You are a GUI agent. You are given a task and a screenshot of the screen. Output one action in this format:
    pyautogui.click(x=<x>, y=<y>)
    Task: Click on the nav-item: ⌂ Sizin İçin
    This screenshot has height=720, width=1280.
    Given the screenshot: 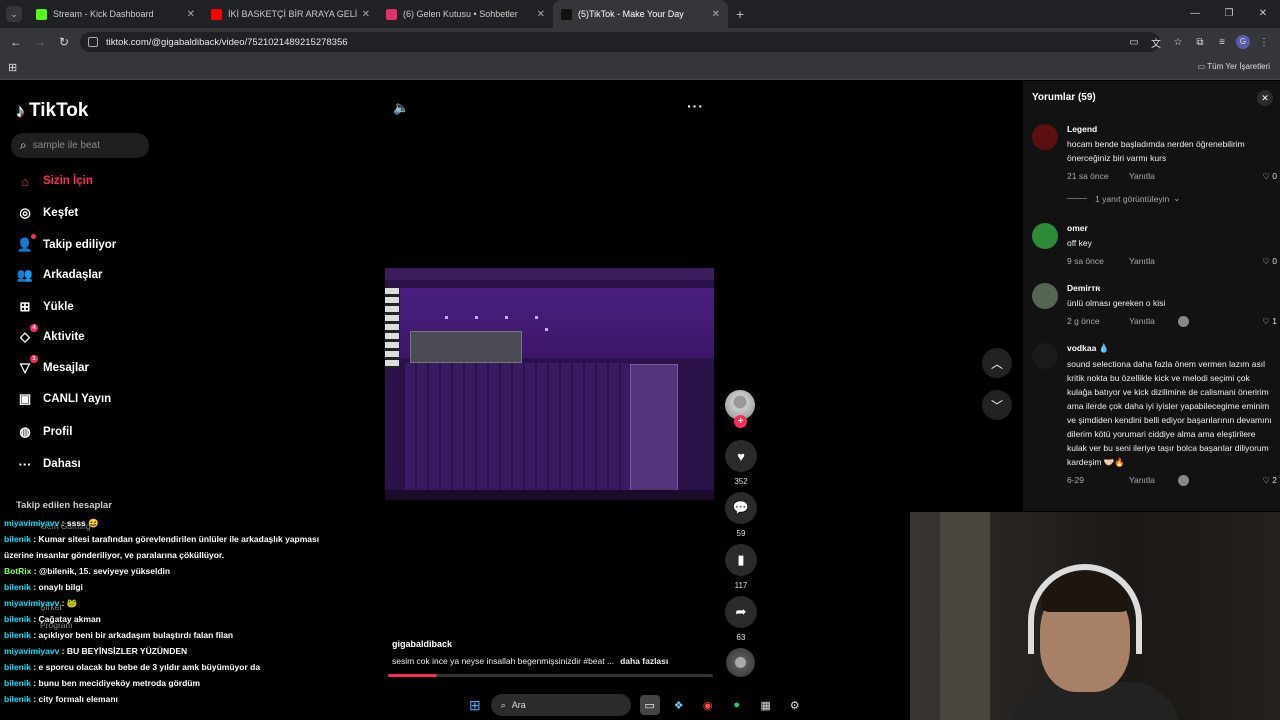 What is the action you would take?
    pyautogui.click(x=54, y=181)
    